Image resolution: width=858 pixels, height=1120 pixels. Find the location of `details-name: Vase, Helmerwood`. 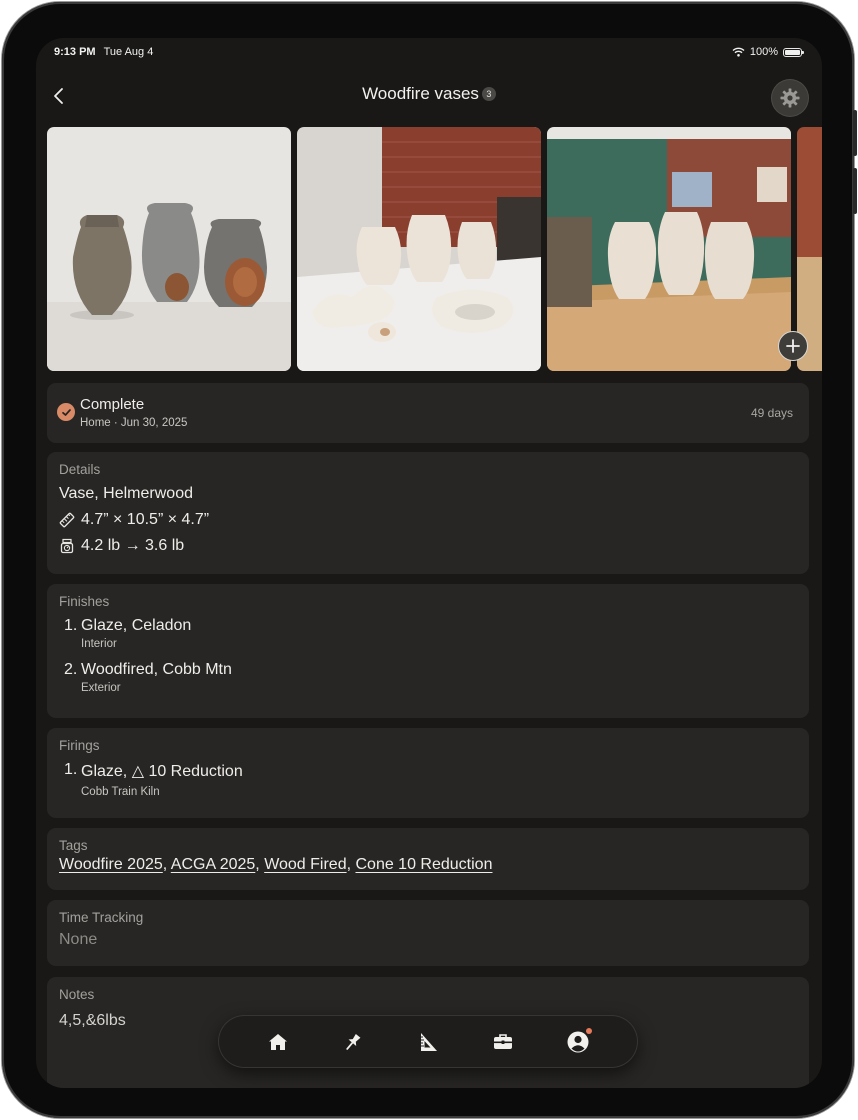

details-name: Vase, Helmerwood is located at coordinates (126, 493).